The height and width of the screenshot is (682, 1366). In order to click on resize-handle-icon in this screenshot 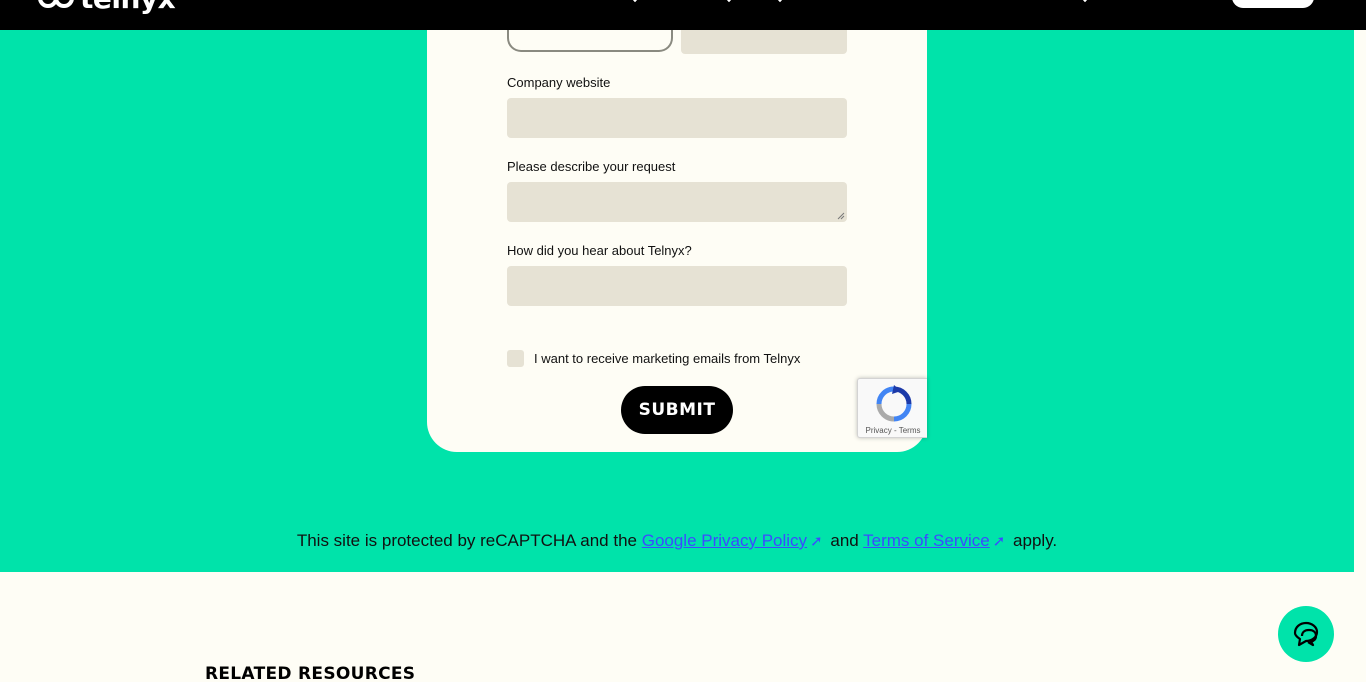, I will do `click(841, 216)`.